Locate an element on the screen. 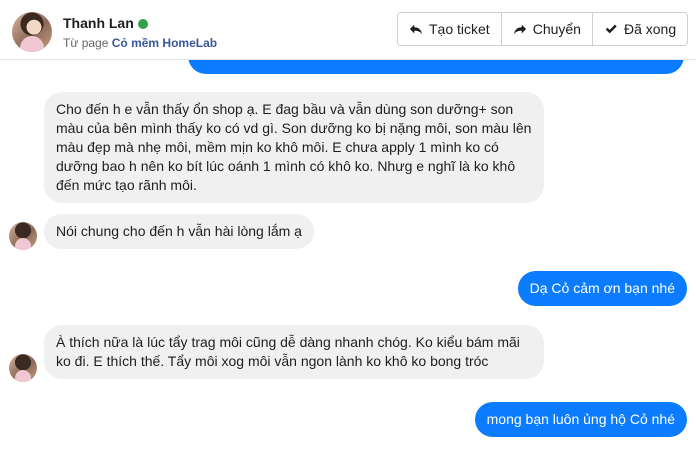  avatar is located at coordinates (32, 32).